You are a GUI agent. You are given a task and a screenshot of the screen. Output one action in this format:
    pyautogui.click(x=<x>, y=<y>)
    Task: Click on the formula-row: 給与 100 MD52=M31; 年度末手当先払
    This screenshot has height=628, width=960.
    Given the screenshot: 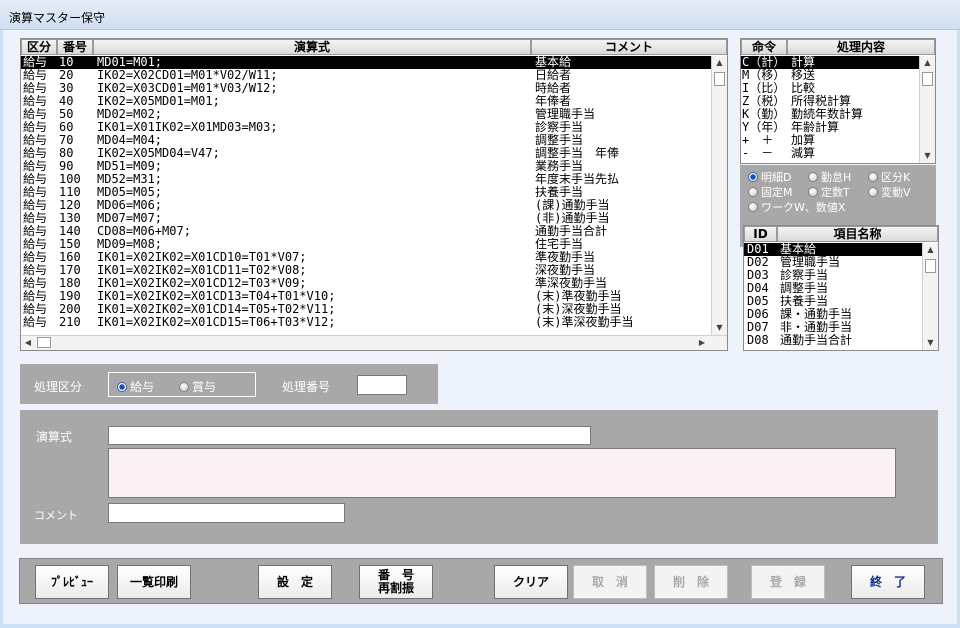 What is the action you would take?
    pyautogui.click(x=366, y=179)
    